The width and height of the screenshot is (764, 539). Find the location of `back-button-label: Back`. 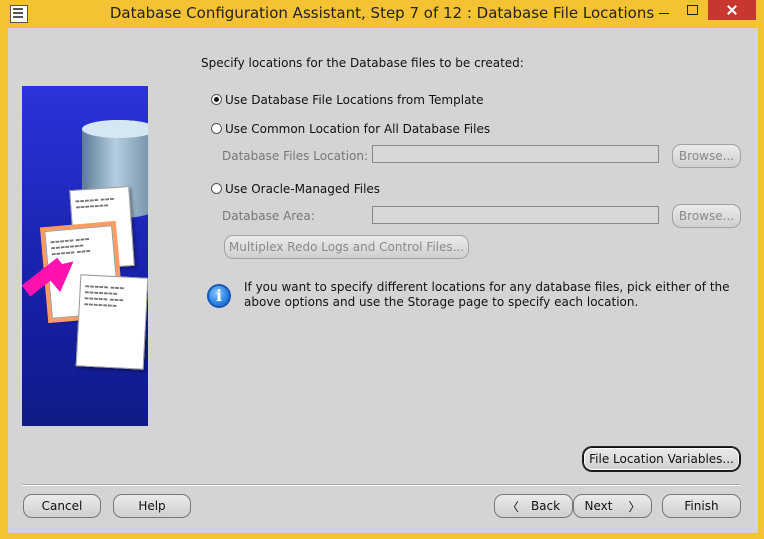

back-button-label: Back is located at coordinates (545, 506).